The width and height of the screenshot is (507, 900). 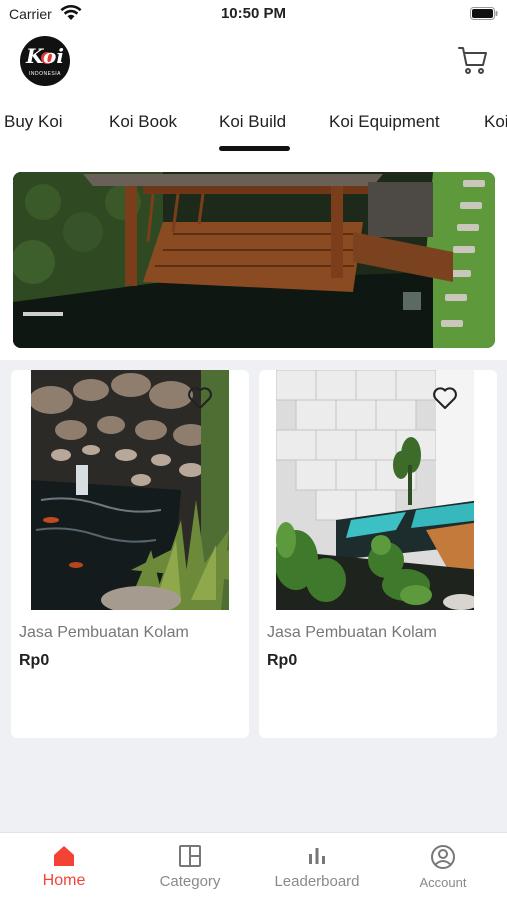 I want to click on tab-koi: Koi, so click(x=495, y=122).